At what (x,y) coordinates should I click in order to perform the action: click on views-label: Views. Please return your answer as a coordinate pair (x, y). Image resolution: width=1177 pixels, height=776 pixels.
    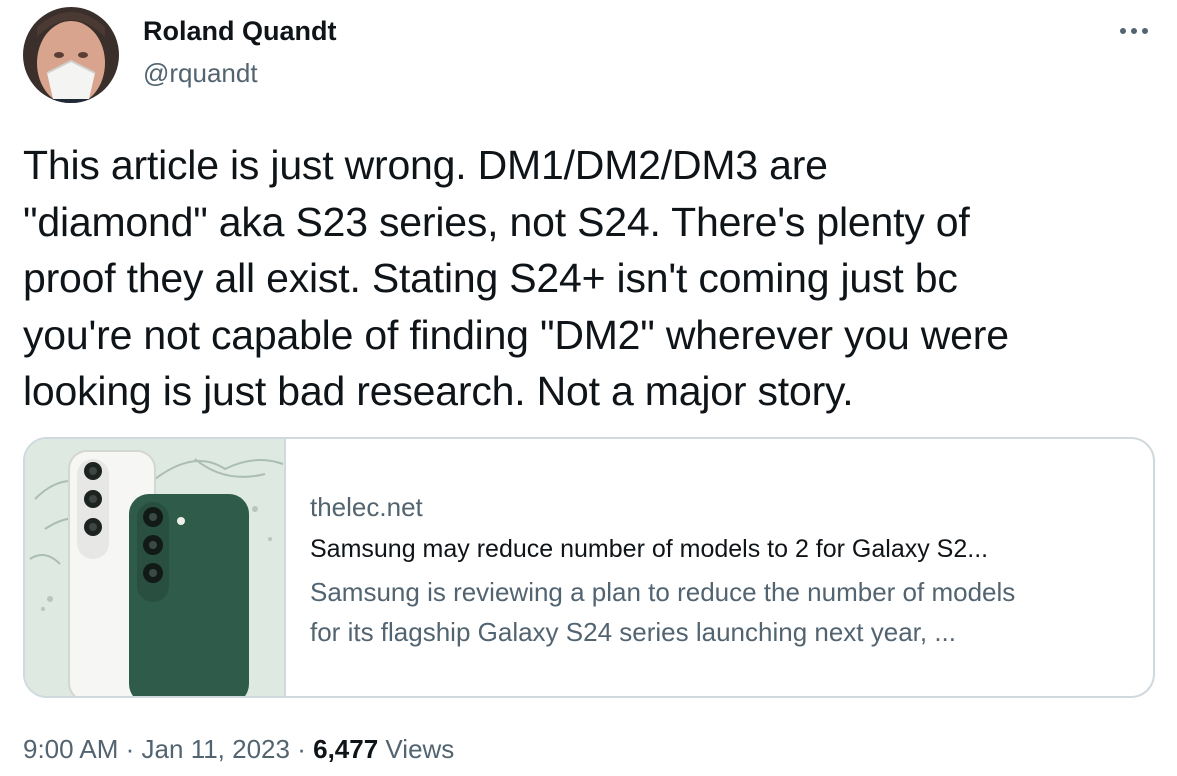
    Looking at the image, I should click on (420, 749).